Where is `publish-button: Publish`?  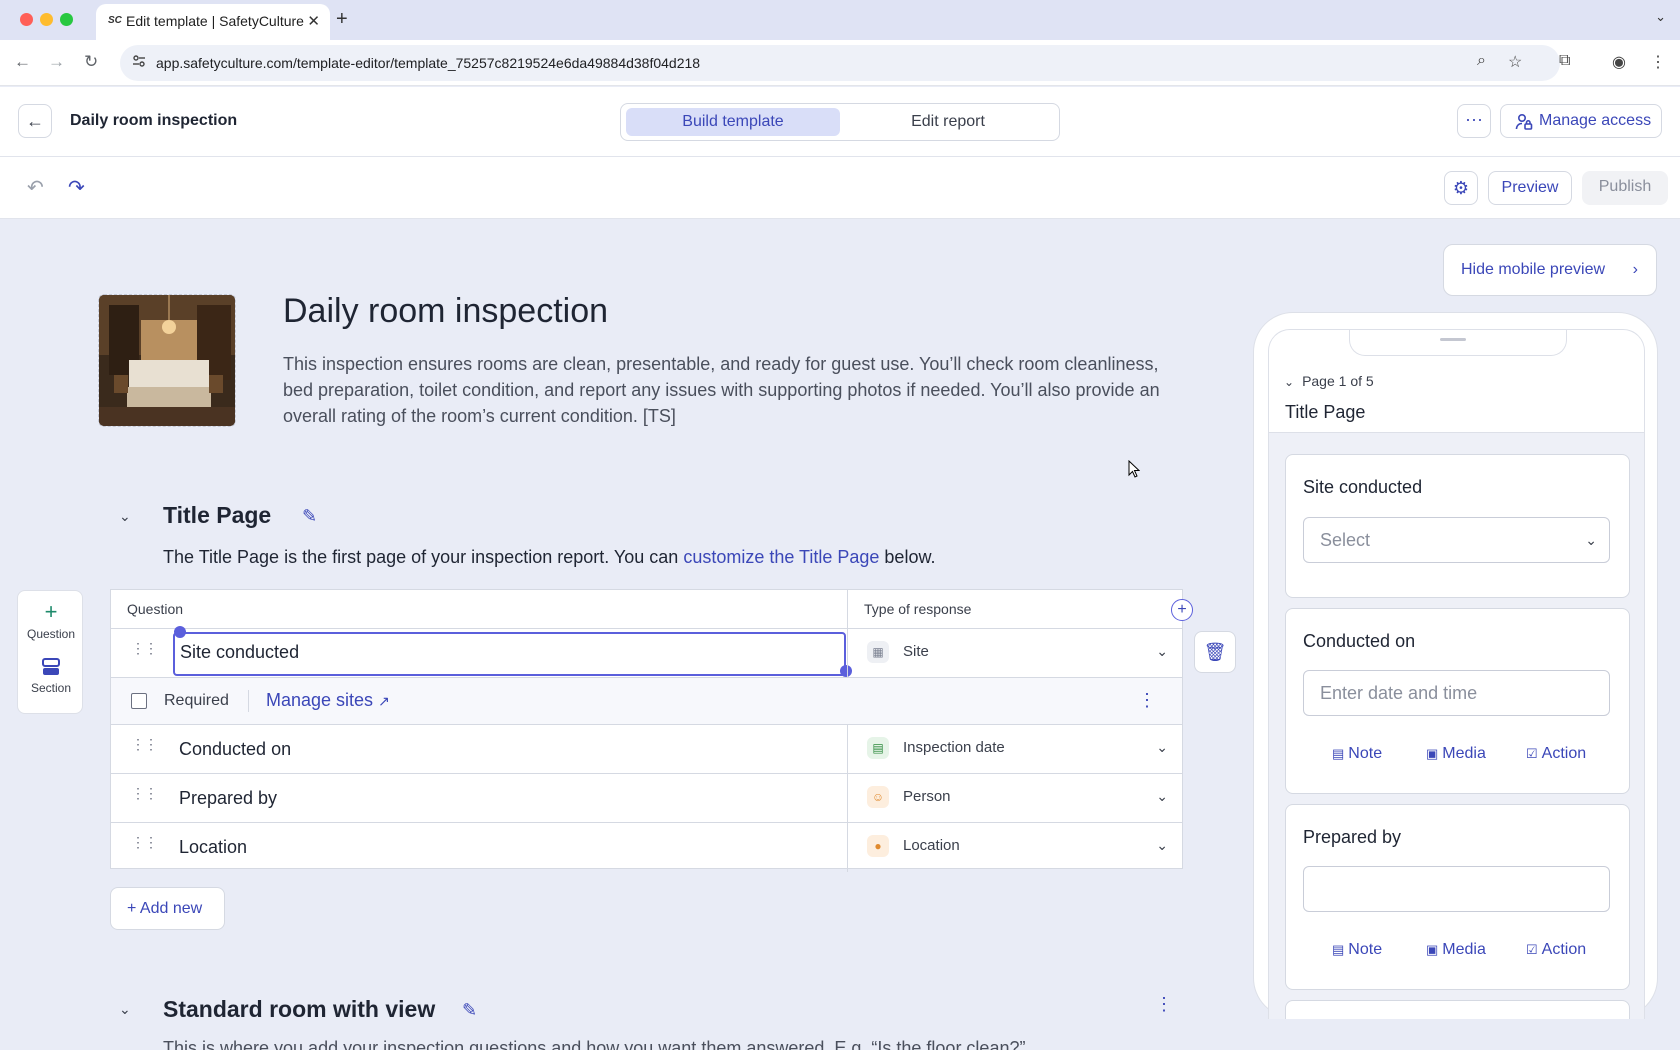 publish-button: Publish is located at coordinates (1625, 188).